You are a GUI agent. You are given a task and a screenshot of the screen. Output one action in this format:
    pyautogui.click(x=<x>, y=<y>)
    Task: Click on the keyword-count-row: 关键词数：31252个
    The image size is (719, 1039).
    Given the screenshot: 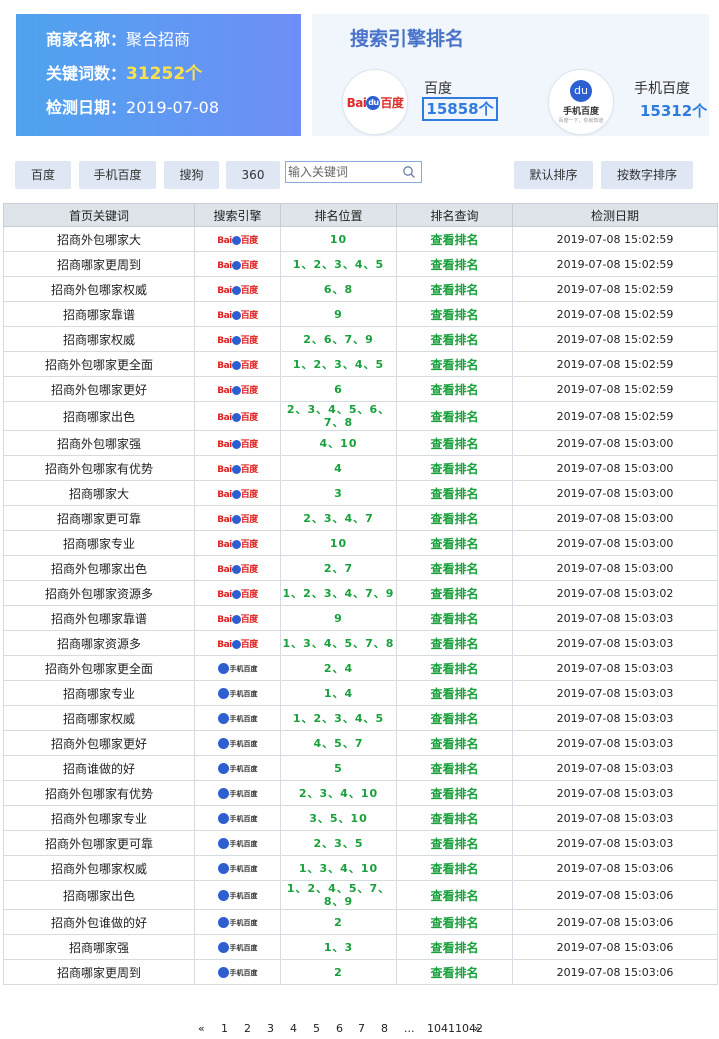 What is the action you would take?
    pyautogui.click(x=173, y=77)
    